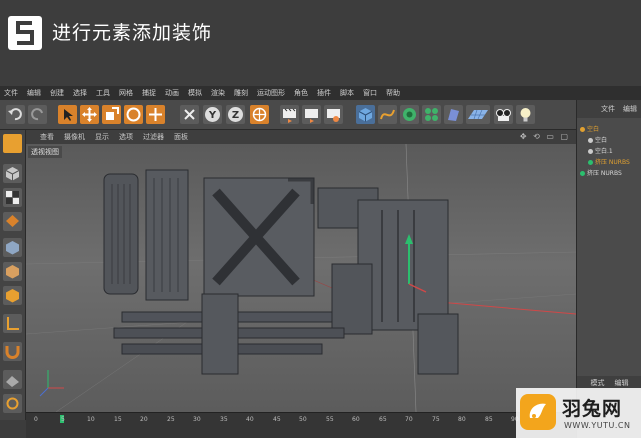 Image resolution: width=641 pixels, height=438 pixels. I want to click on y-axis-label: Y, so click(212, 115).